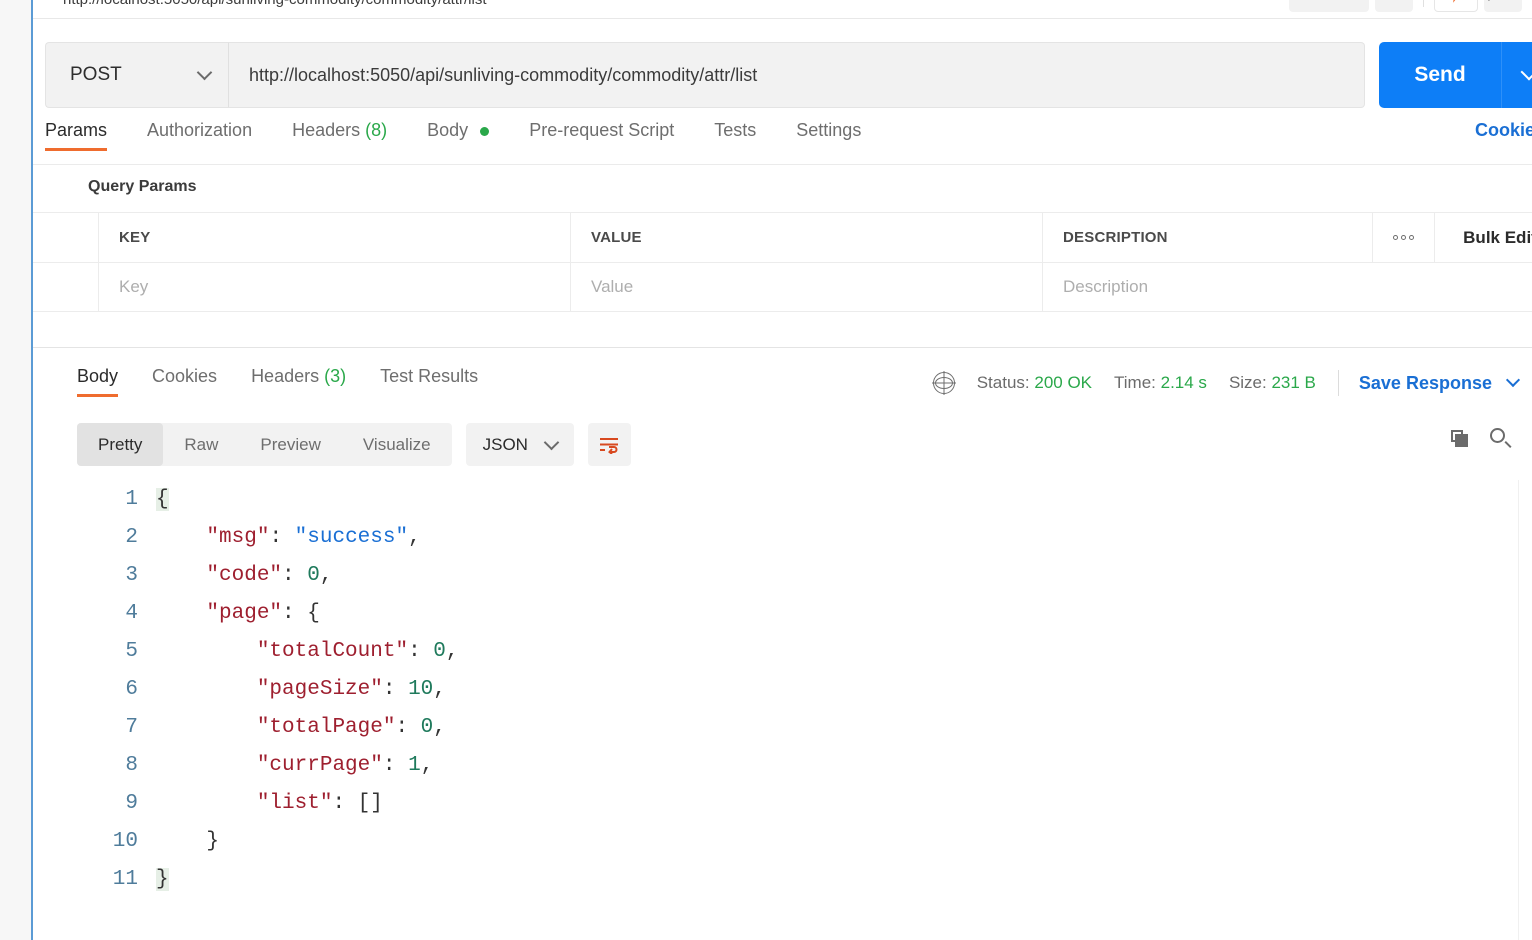 The height and width of the screenshot is (940, 1532). Describe the element at coordinates (799, 879) in the screenshot. I see `code-line: 11}` at that location.